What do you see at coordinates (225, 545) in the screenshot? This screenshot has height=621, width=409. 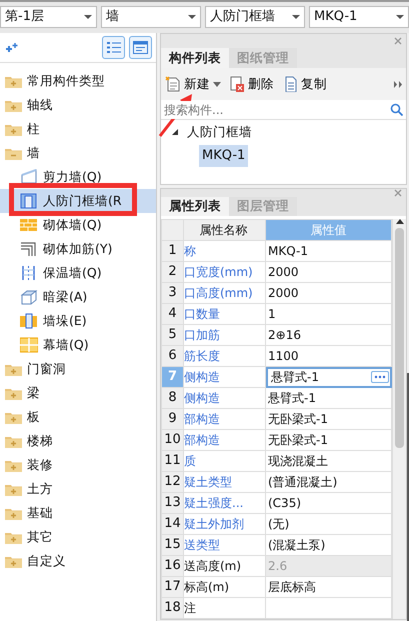 I see `property-name: 送类型` at bounding box center [225, 545].